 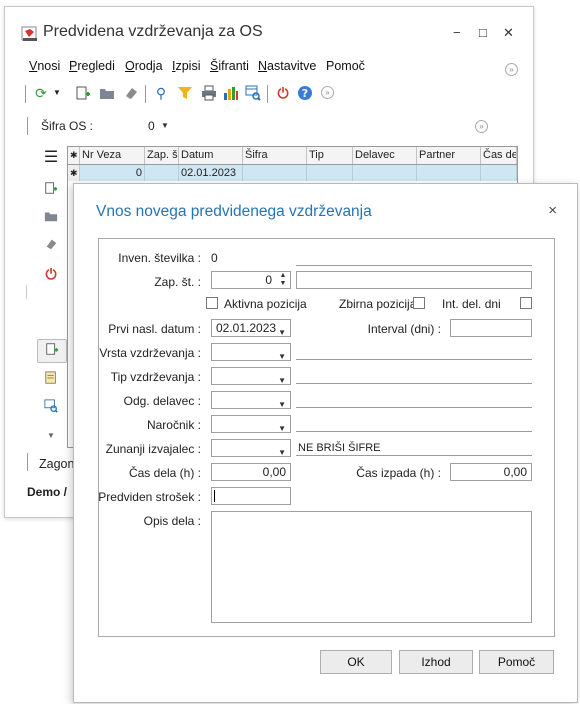 I want to click on close-button: ✕, so click(x=508, y=33).